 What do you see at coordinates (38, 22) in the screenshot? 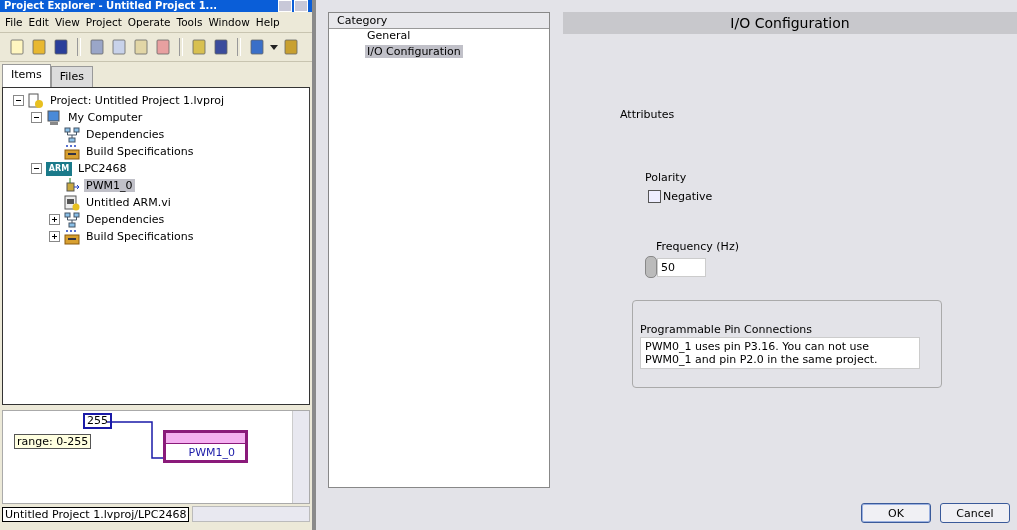
I see `menu-item: Edit` at bounding box center [38, 22].